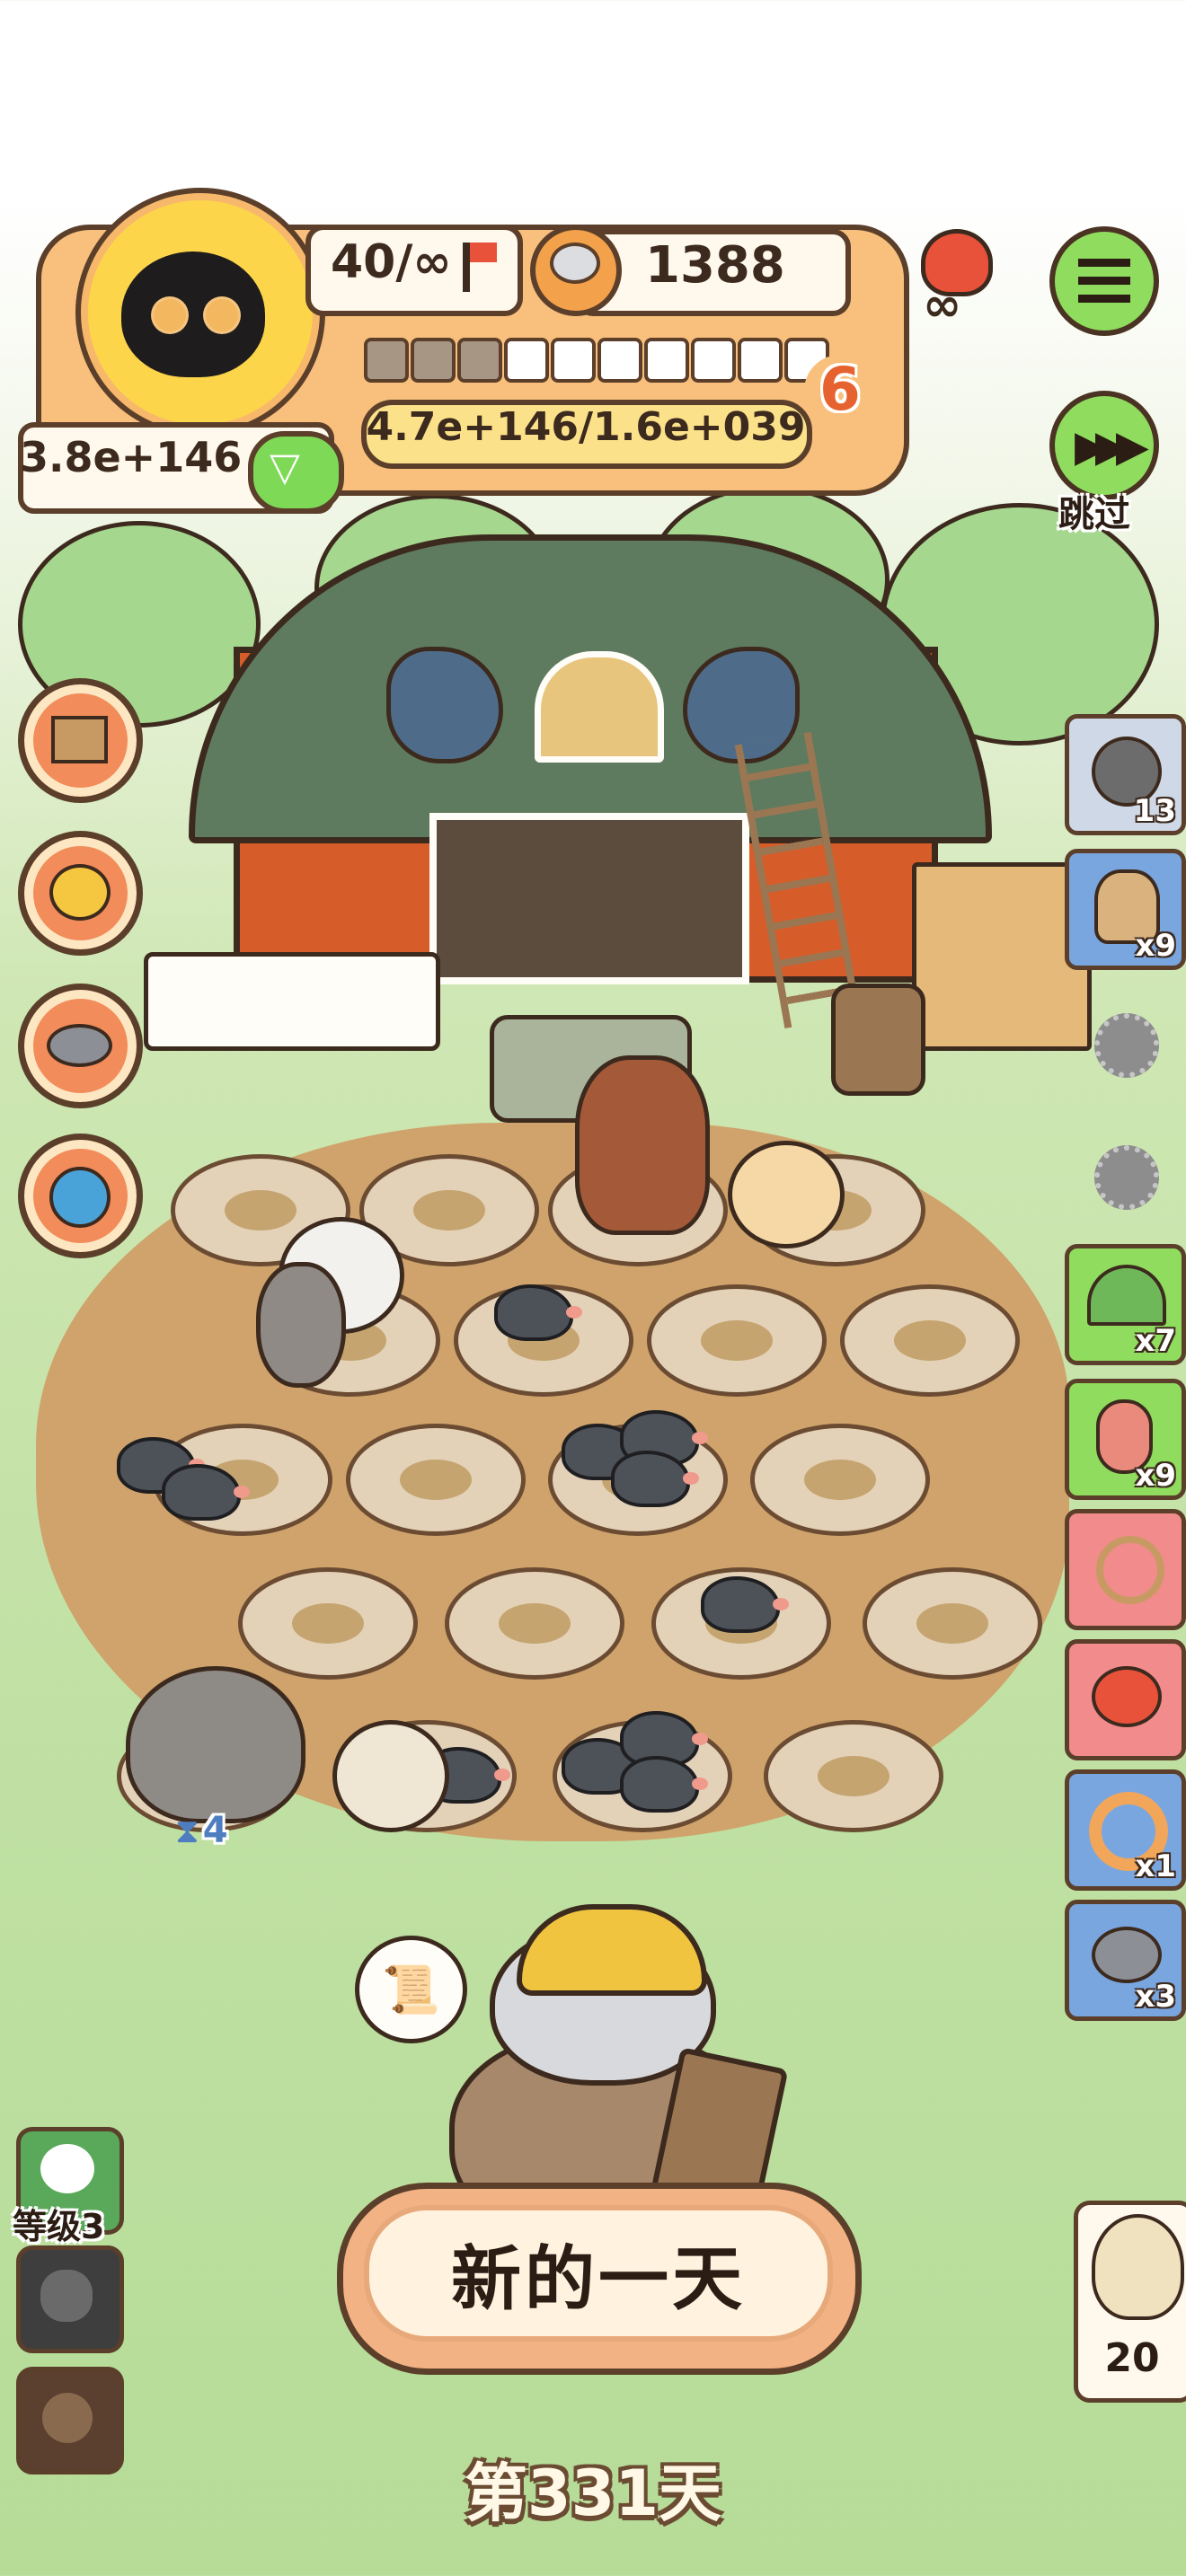 The image size is (1186, 2576). What do you see at coordinates (1154, 811) in the screenshot?
I see `item-count: 13` at bounding box center [1154, 811].